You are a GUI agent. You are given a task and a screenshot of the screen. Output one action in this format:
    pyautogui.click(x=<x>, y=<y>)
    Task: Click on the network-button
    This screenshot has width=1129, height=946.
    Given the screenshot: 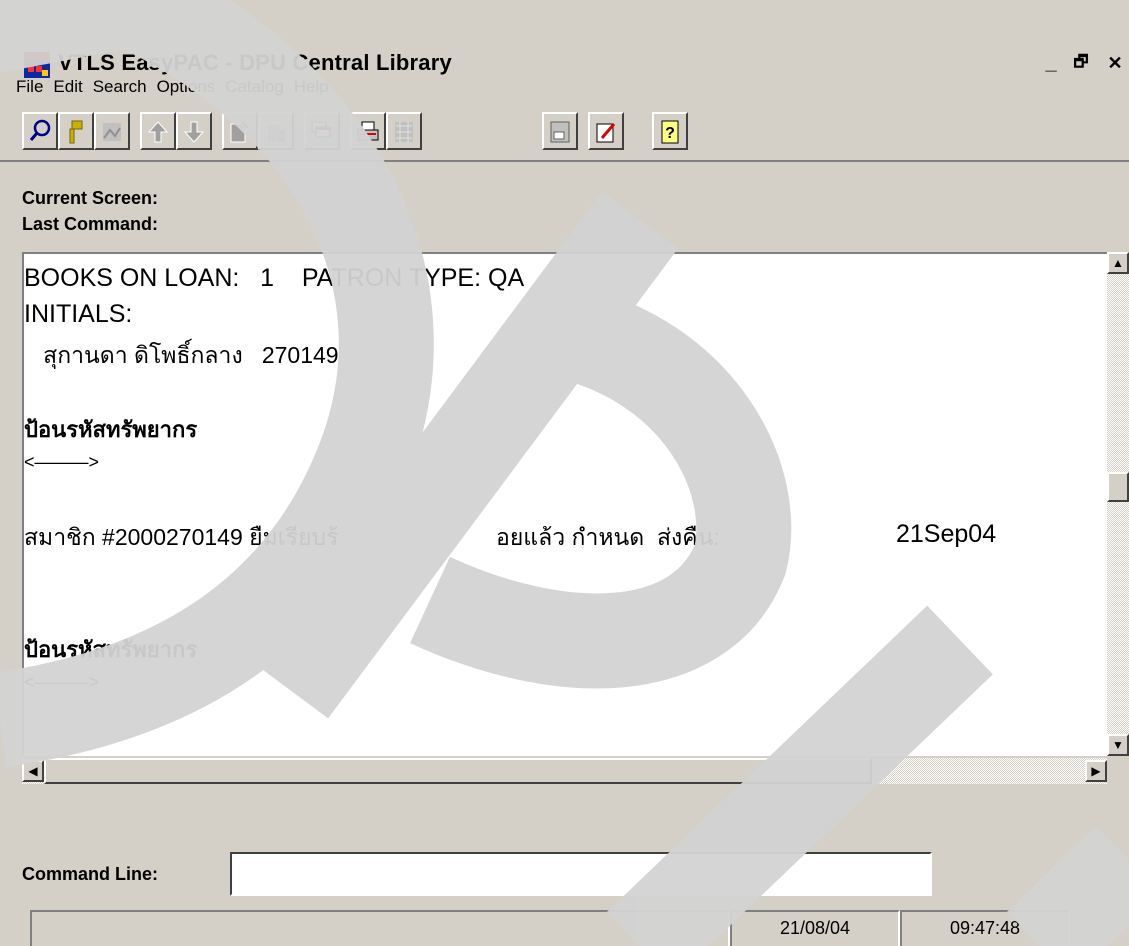 What is the action you would take?
    pyautogui.click(x=404, y=131)
    